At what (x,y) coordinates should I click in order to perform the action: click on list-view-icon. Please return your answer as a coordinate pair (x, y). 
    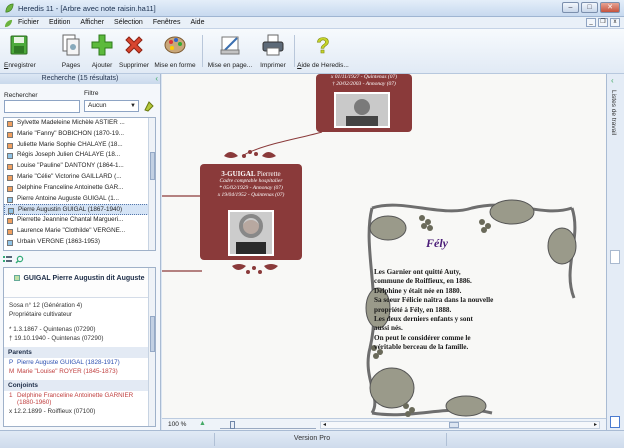
    Looking at the image, I should click on (7, 259).